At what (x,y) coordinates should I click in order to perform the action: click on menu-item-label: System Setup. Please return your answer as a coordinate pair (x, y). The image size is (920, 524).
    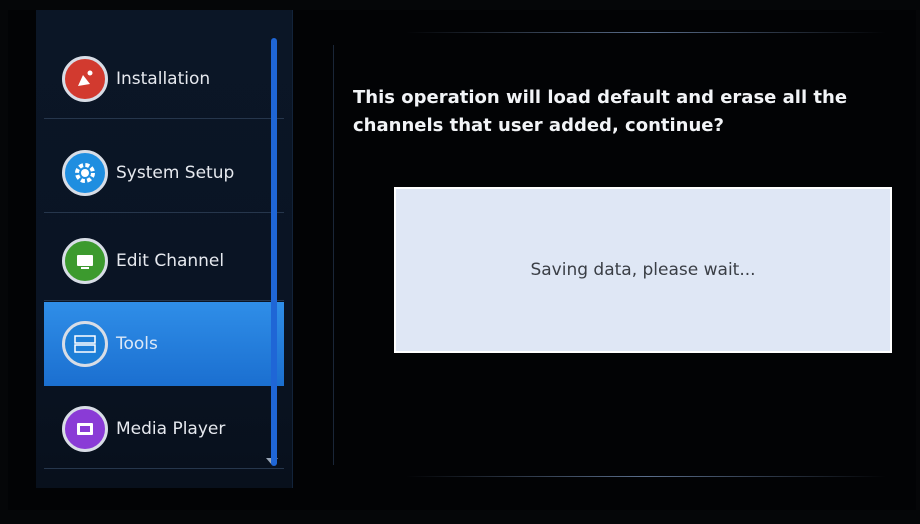
    Looking at the image, I should click on (175, 173).